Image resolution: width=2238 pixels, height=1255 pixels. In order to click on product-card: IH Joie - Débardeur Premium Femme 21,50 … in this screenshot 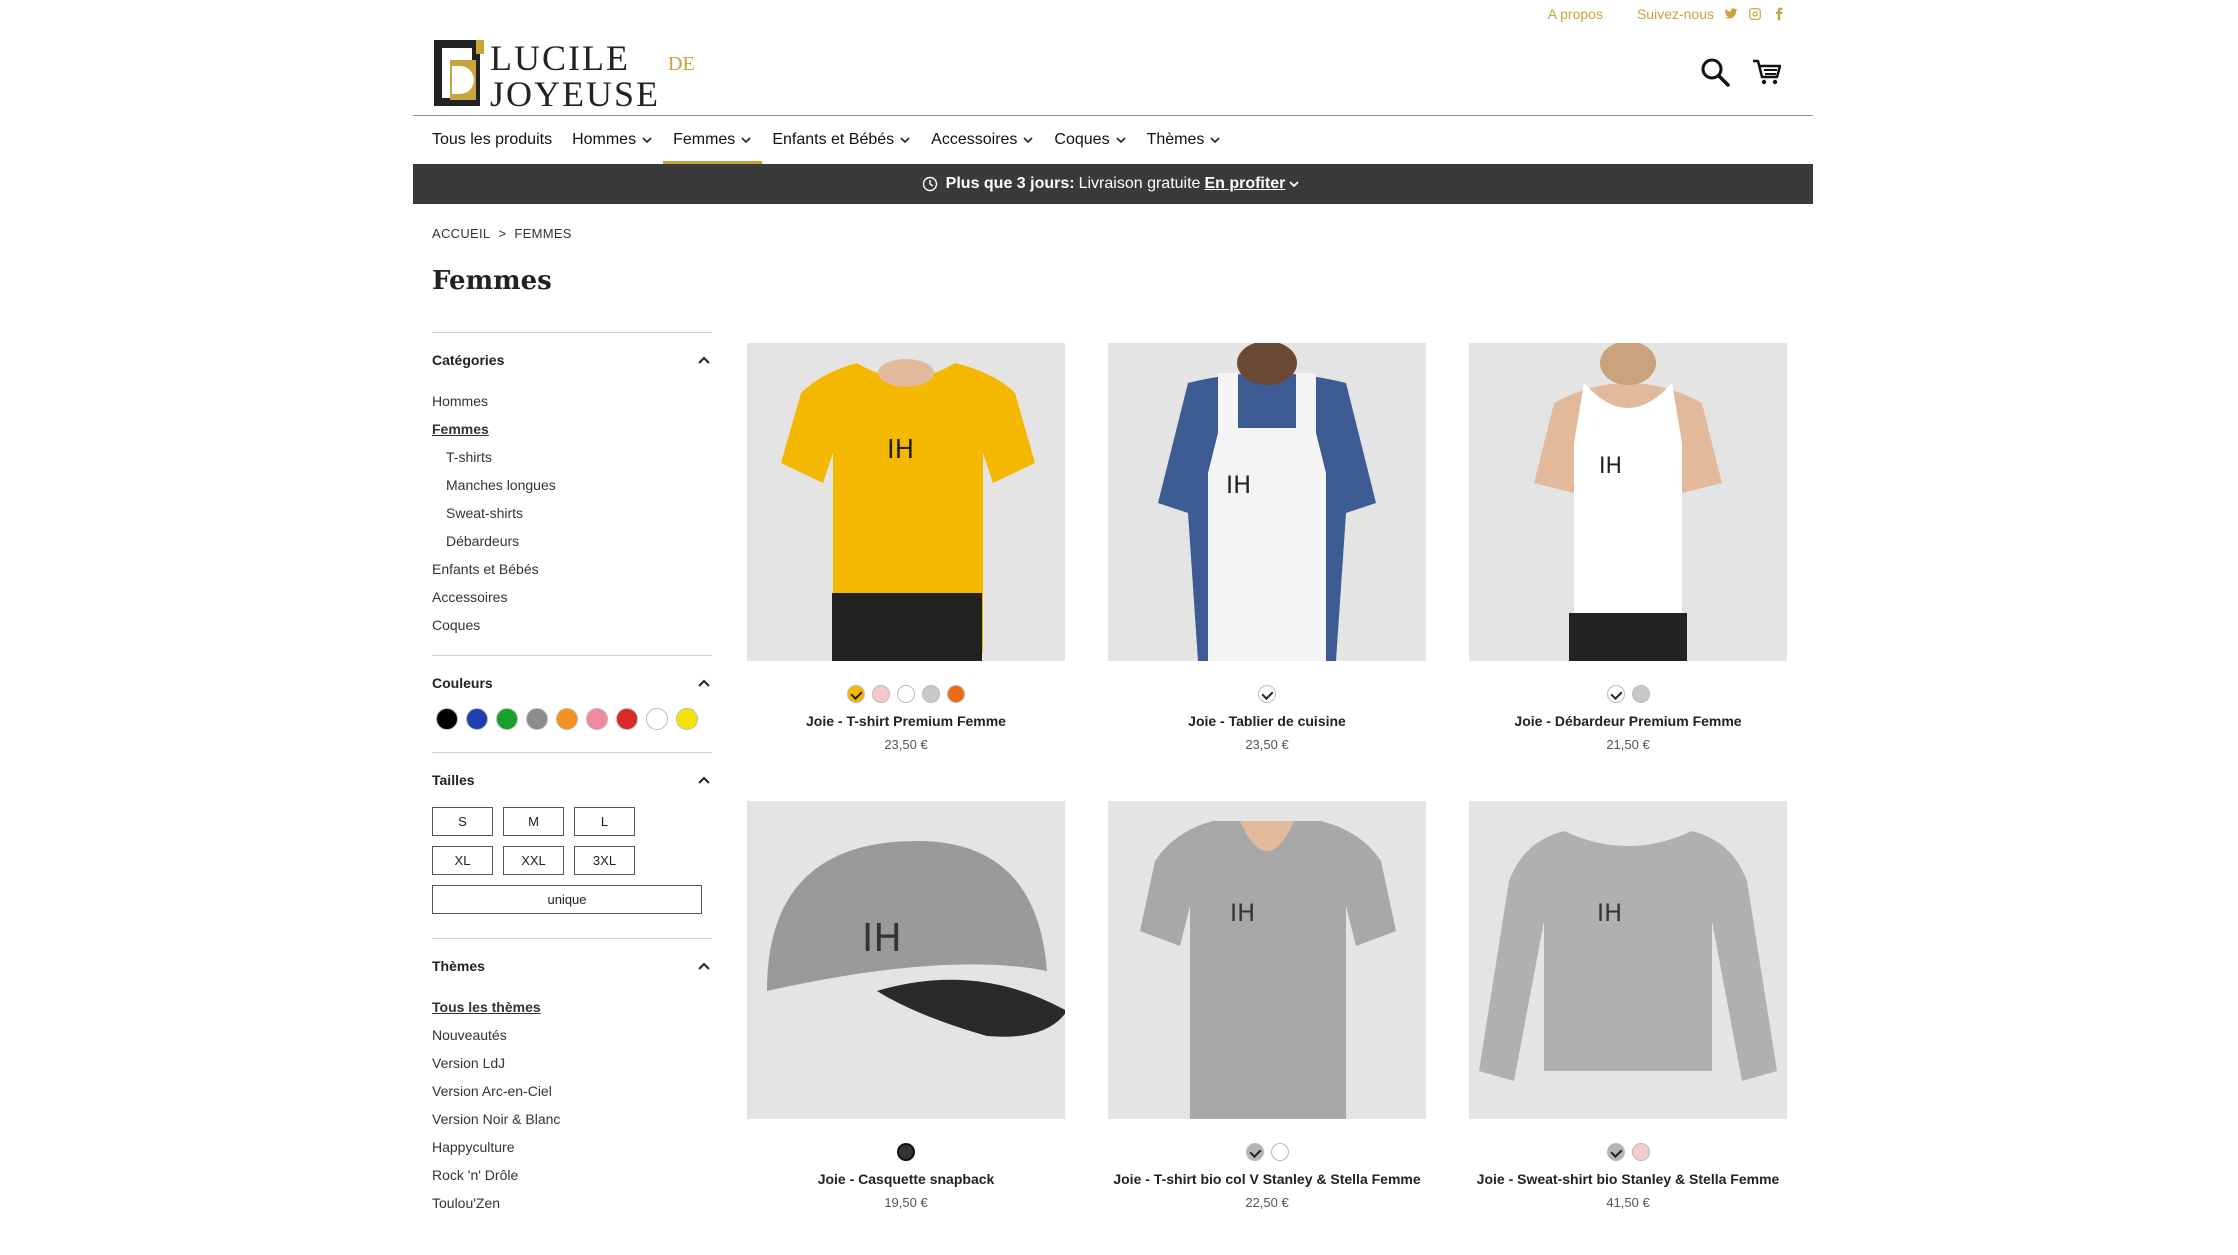, I will do `click(1628, 547)`.